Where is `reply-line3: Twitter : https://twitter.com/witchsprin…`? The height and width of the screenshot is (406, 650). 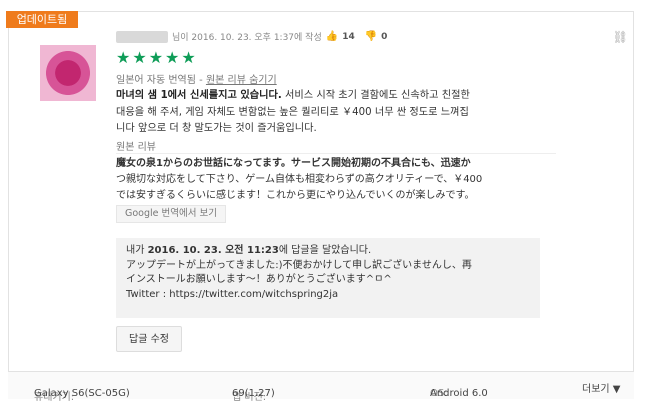 reply-line3: Twitter : https://twitter.com/witchsprin… is located at coordinates (232, 294).